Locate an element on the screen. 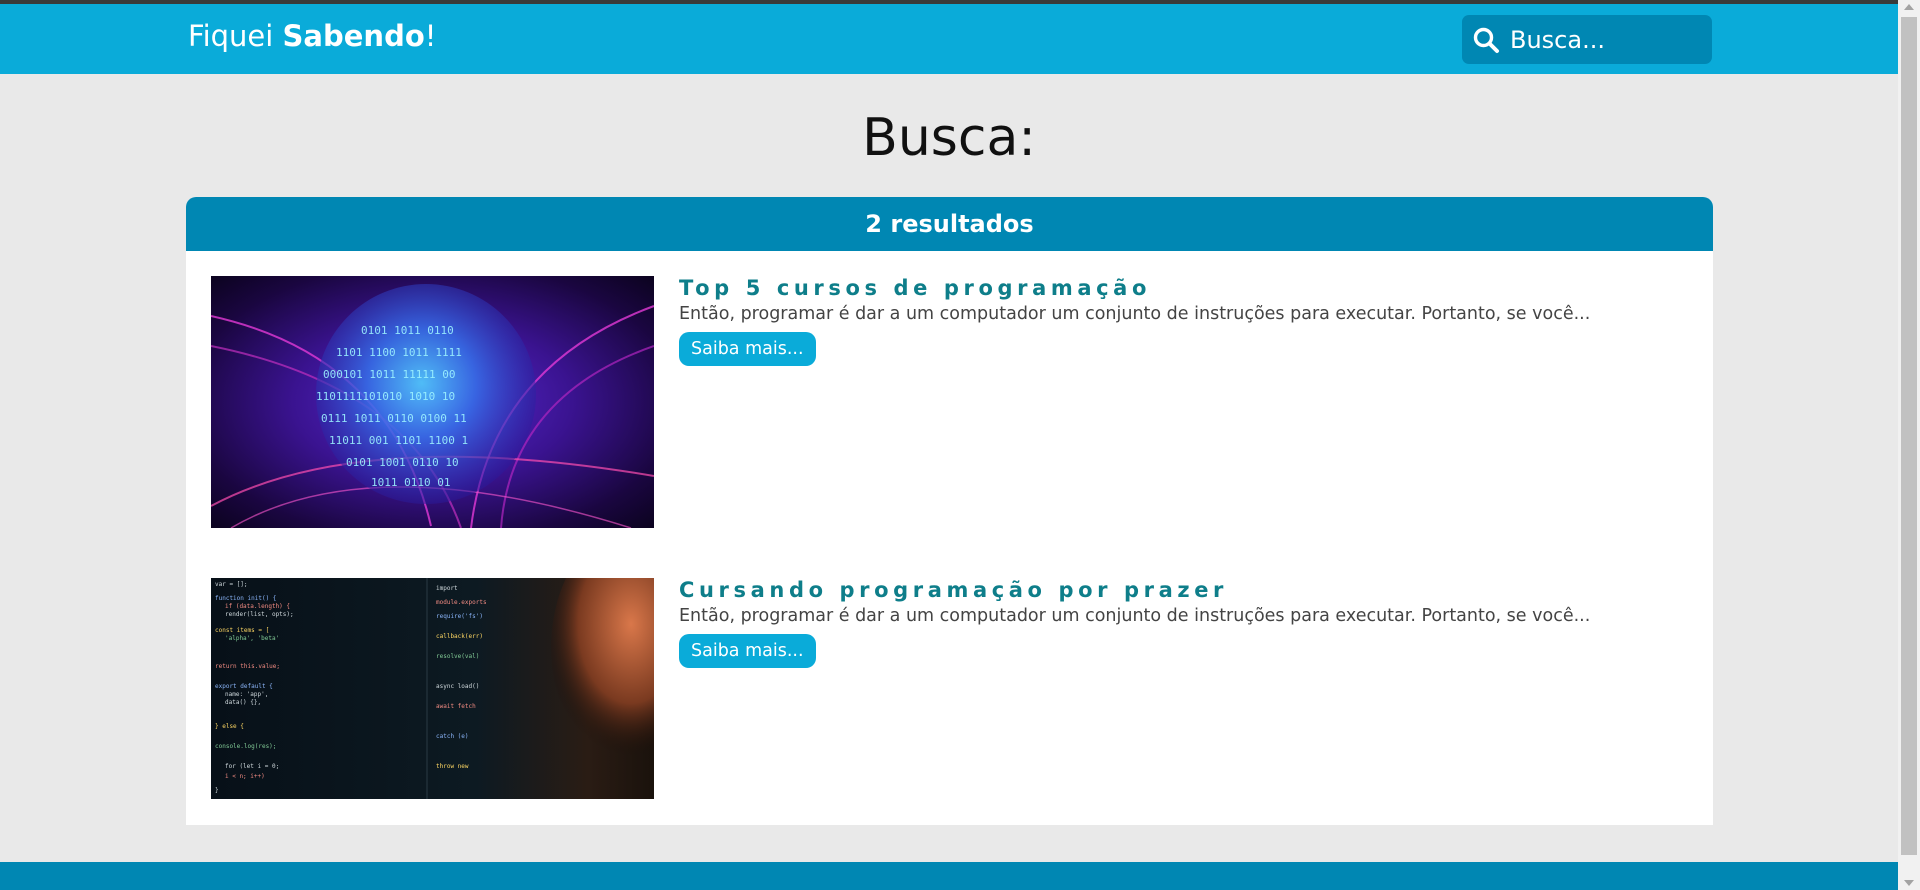  svg-text: require('fs') is located at coordinates (459, 616).